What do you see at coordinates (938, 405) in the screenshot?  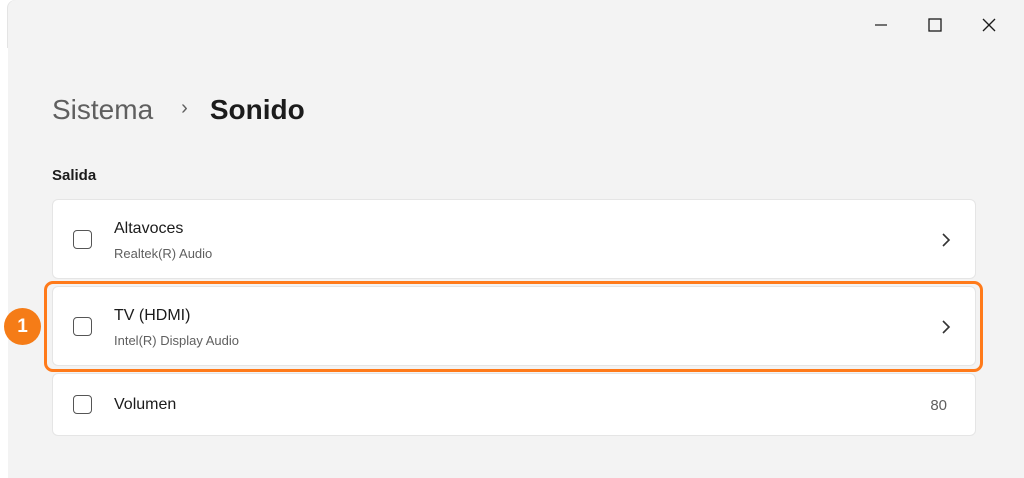 I see `volume-value: 80` at bounding box center [938, 405].